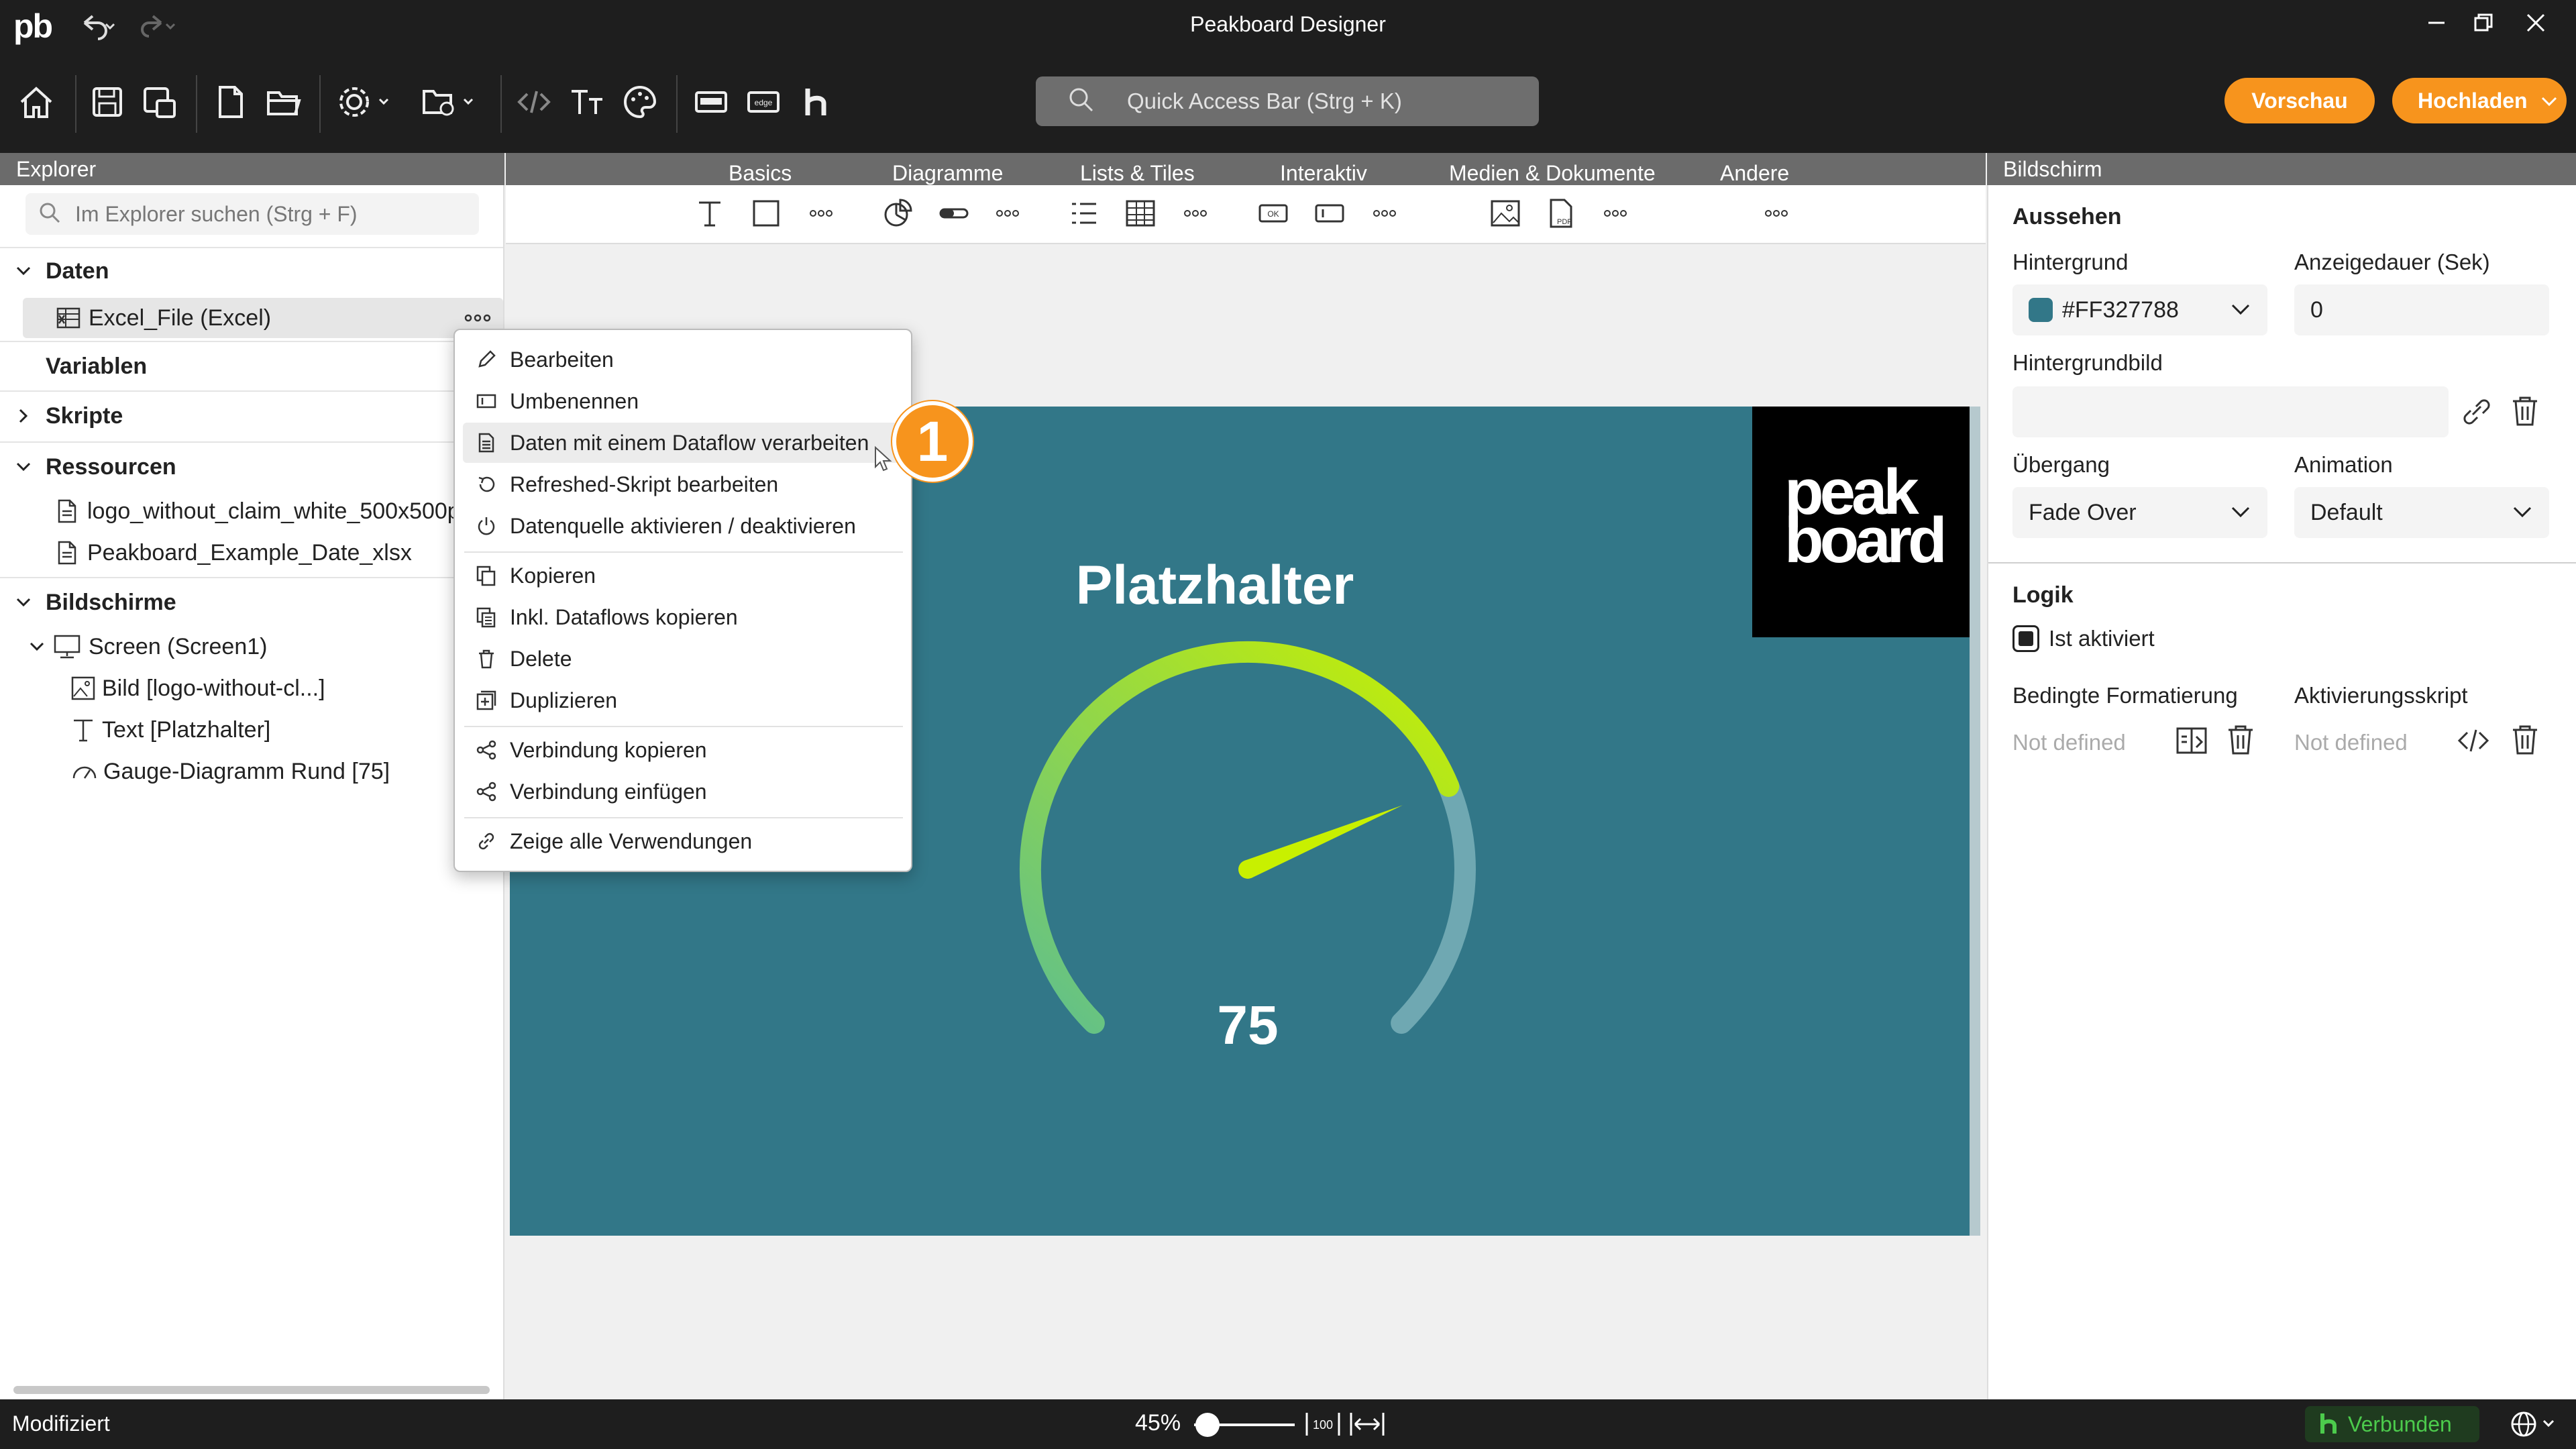  I want to click on explorer-scrollbar, so click(251, 1390).